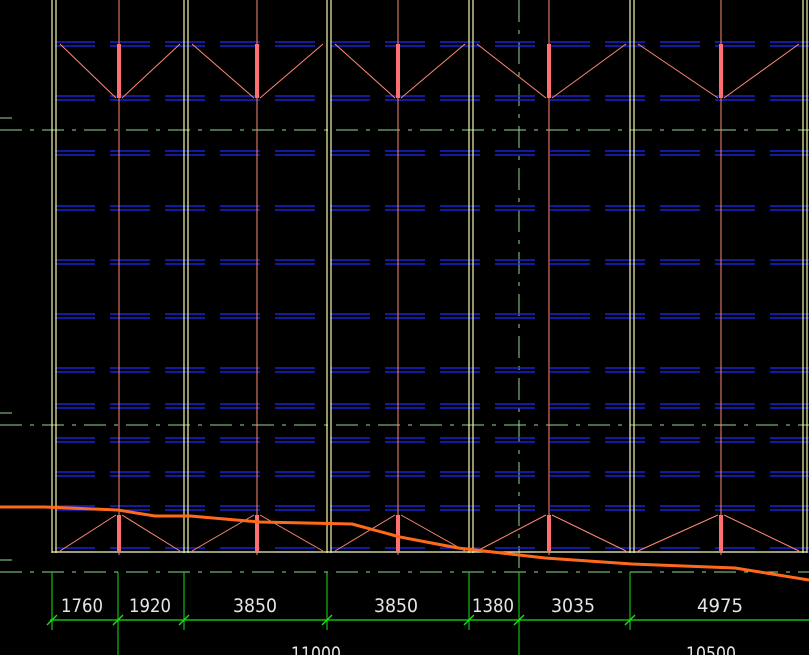 This screenshot has height=655, width=809. Describe the element at coordinates (493, 606) in the screenshot. I see `dim-label-5: 1380` at that location.